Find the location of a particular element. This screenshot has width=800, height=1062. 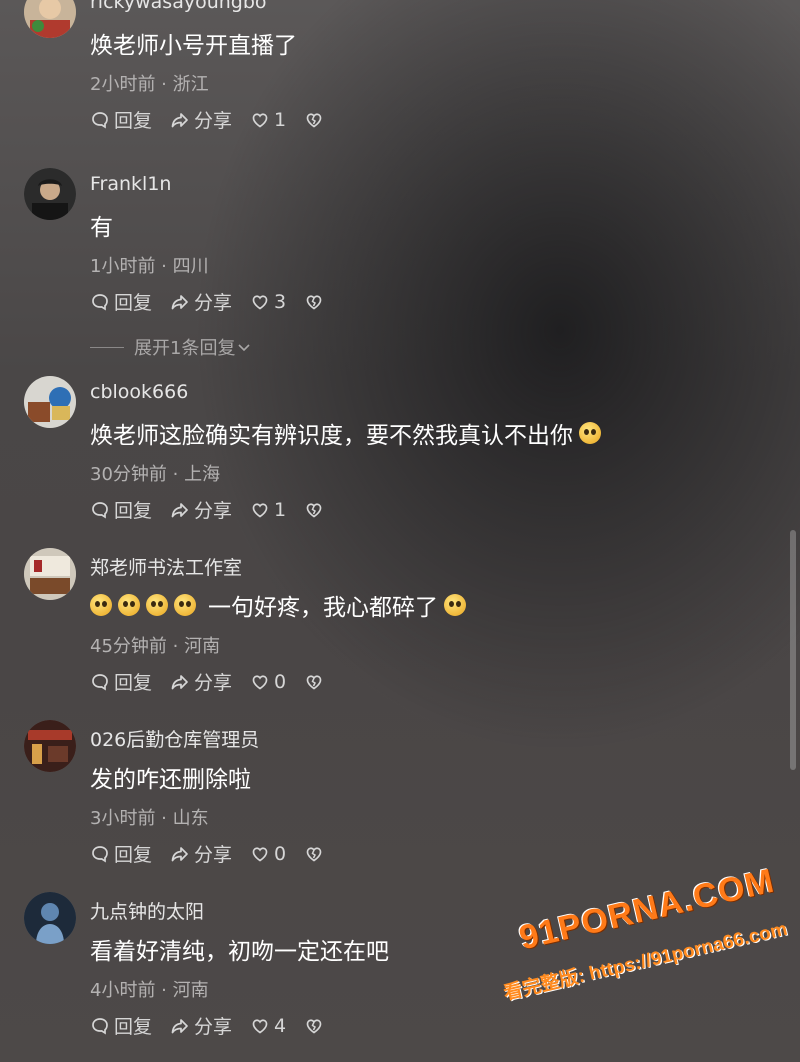

comment-text: 焕老师小号开直播了 is located at coordinates (193, 43).